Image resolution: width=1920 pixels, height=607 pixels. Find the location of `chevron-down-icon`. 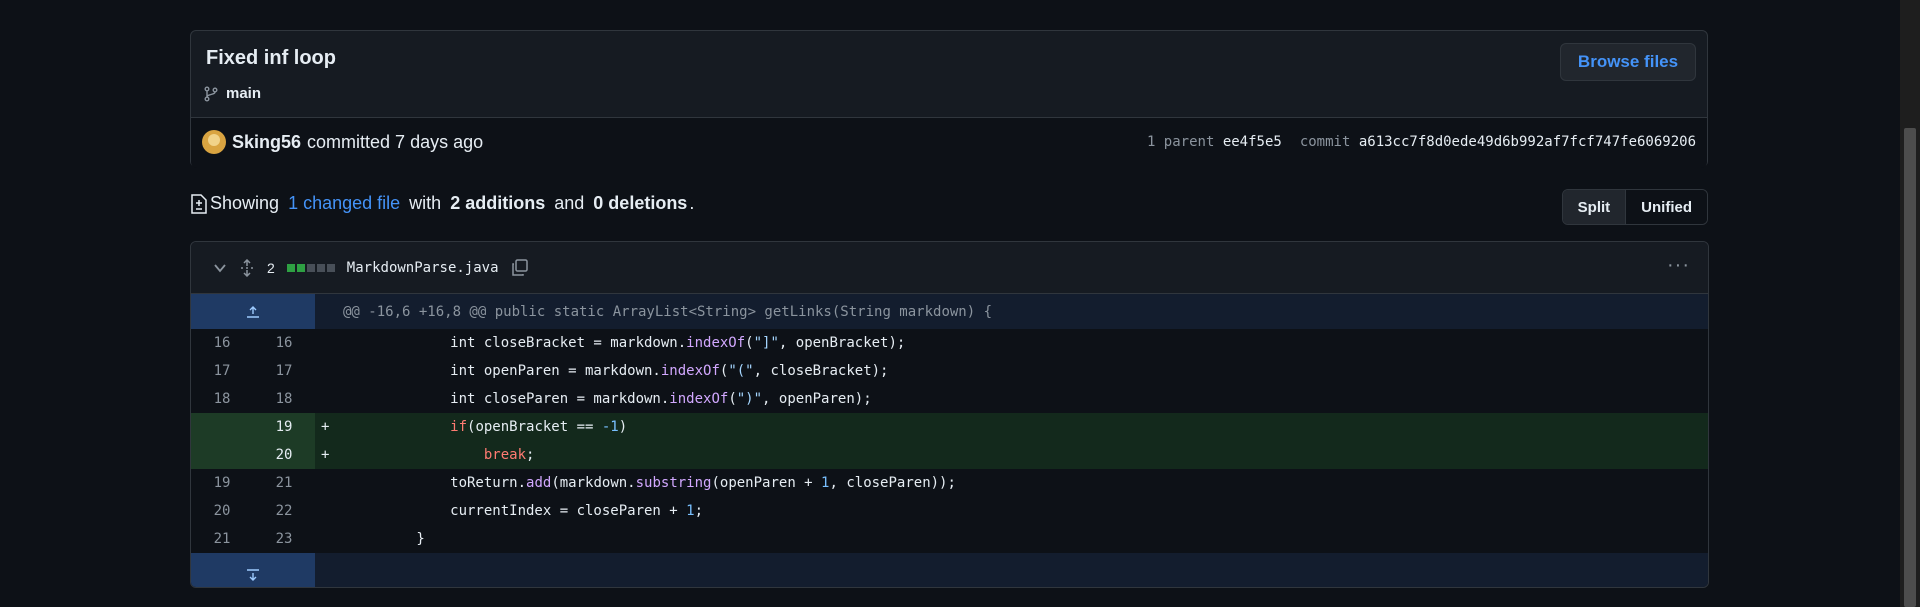

chevron-down-icon is located at coordinates (220, 268).